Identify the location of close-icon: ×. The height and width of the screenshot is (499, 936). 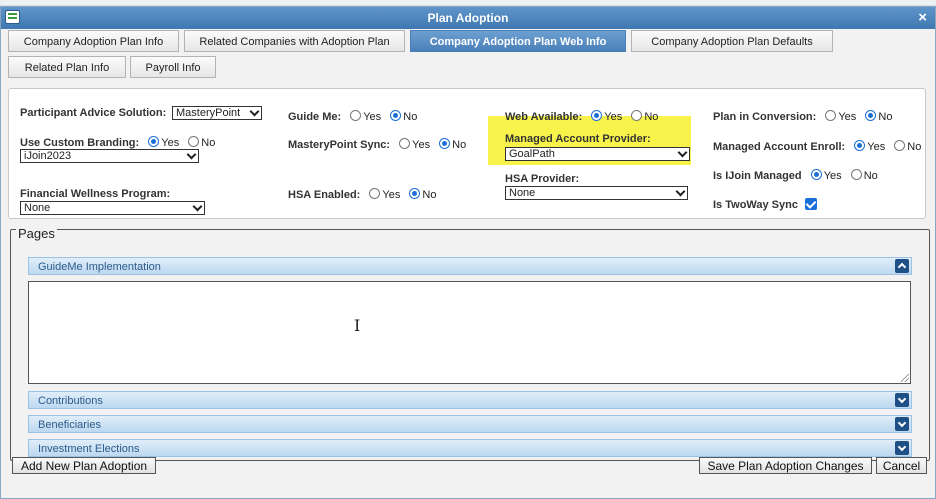
(922, 17).